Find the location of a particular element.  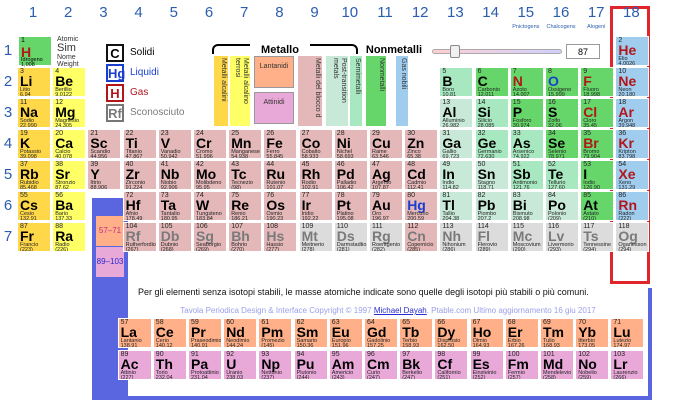

element-cell: 20 Ca Calcio 40,078 is located at coordinates (69, 144).